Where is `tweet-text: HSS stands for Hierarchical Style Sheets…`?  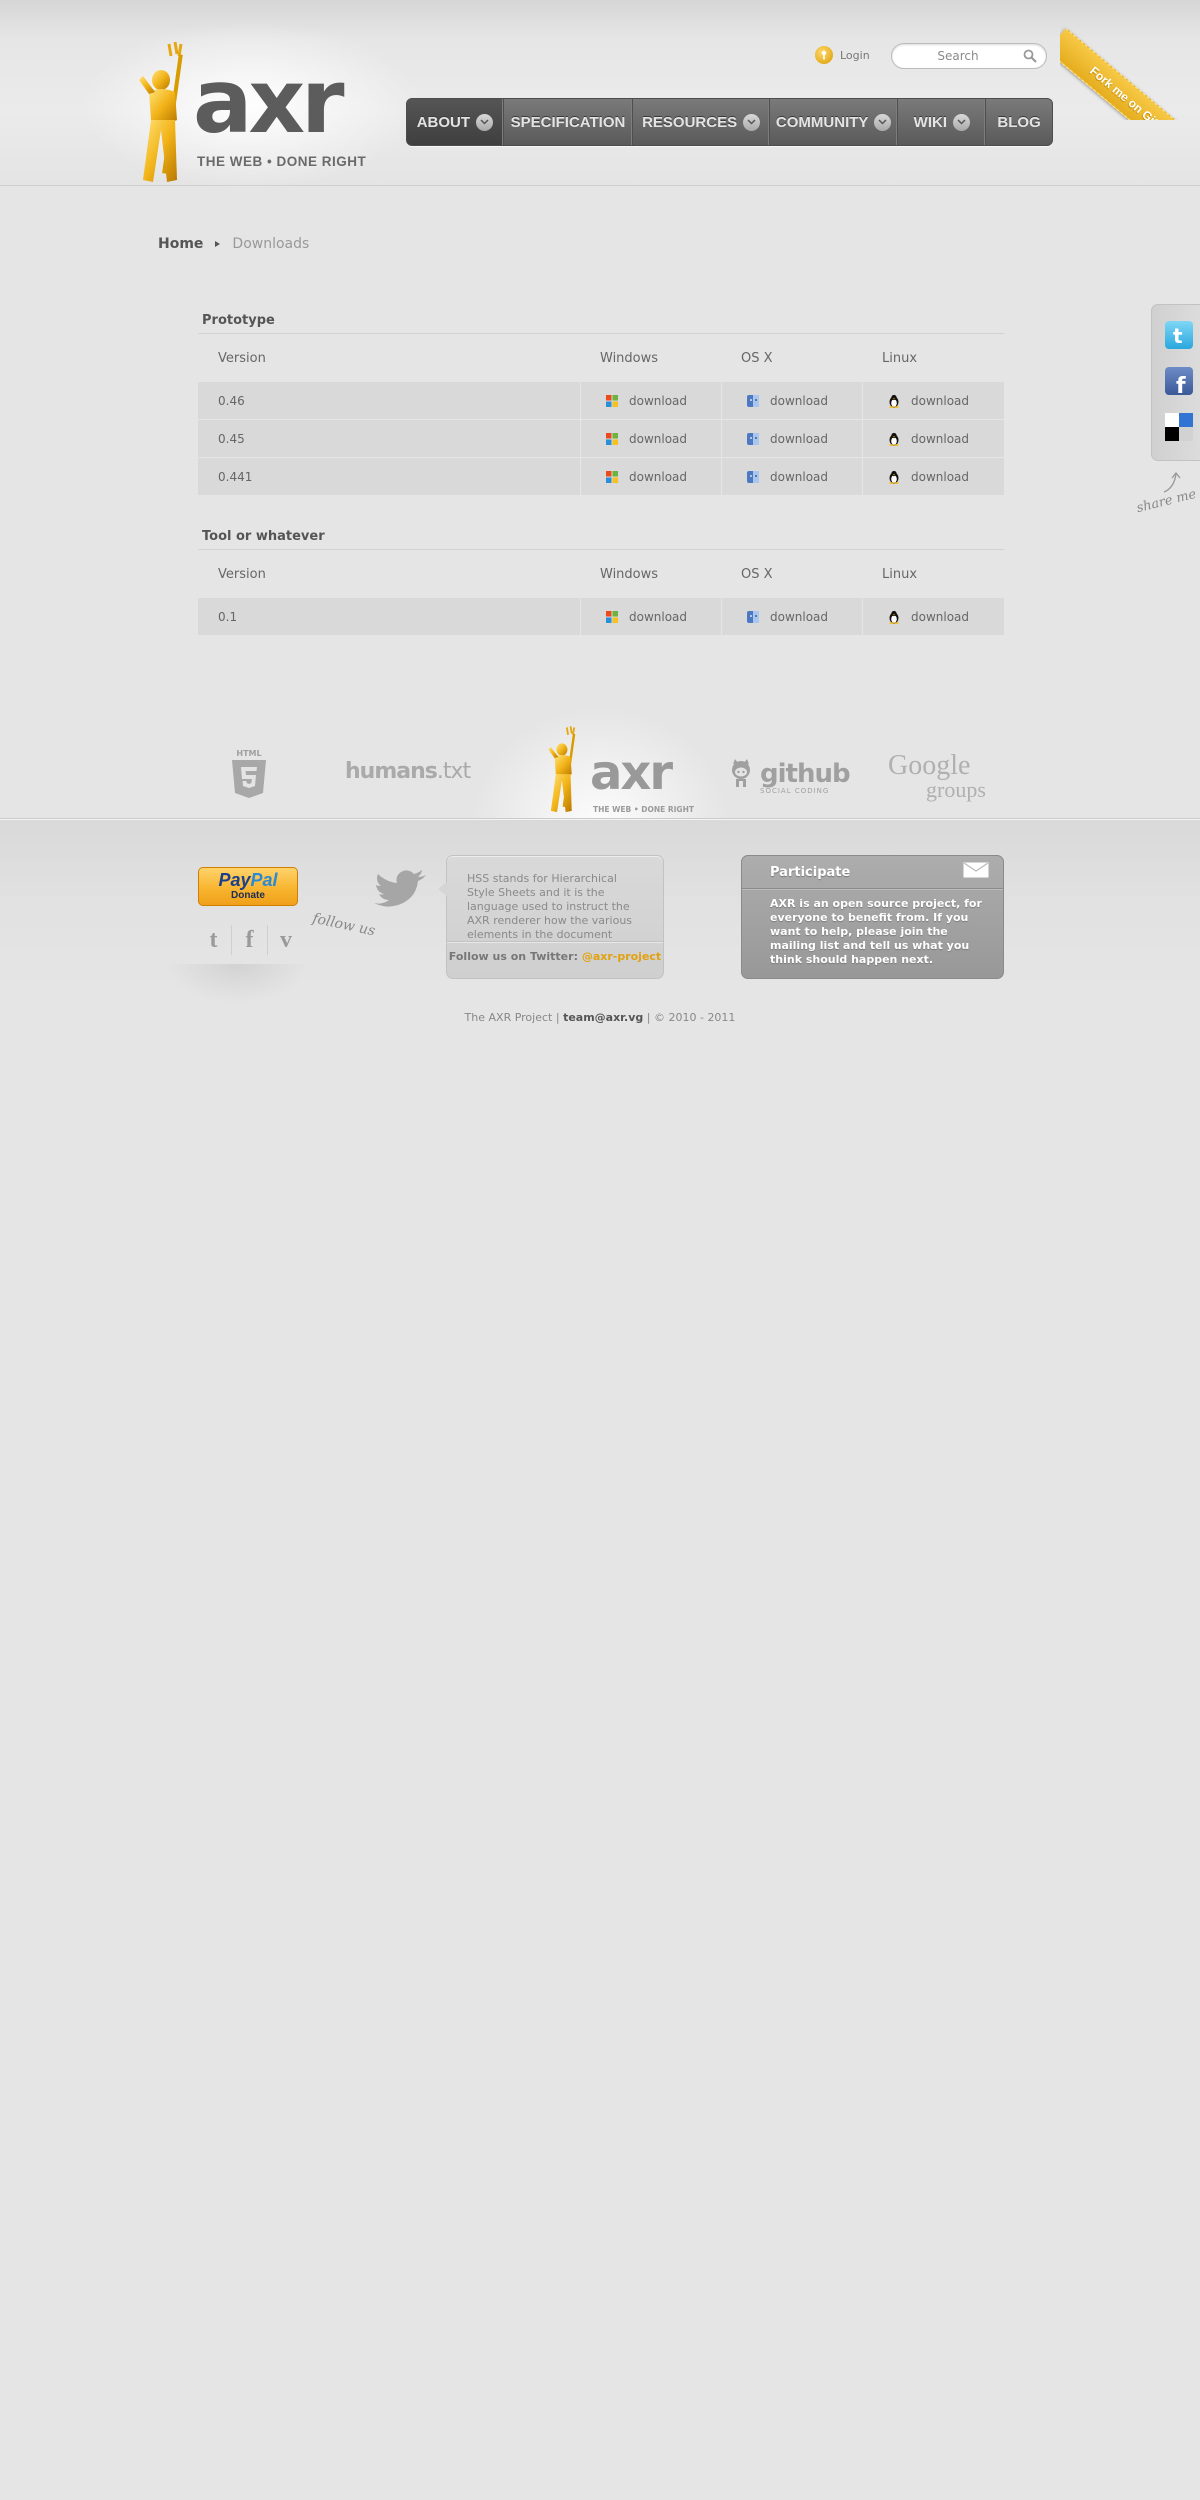
tweet-text: HSS stands for Hierarchical Style Sheets… is located at coordinates (555, 899).